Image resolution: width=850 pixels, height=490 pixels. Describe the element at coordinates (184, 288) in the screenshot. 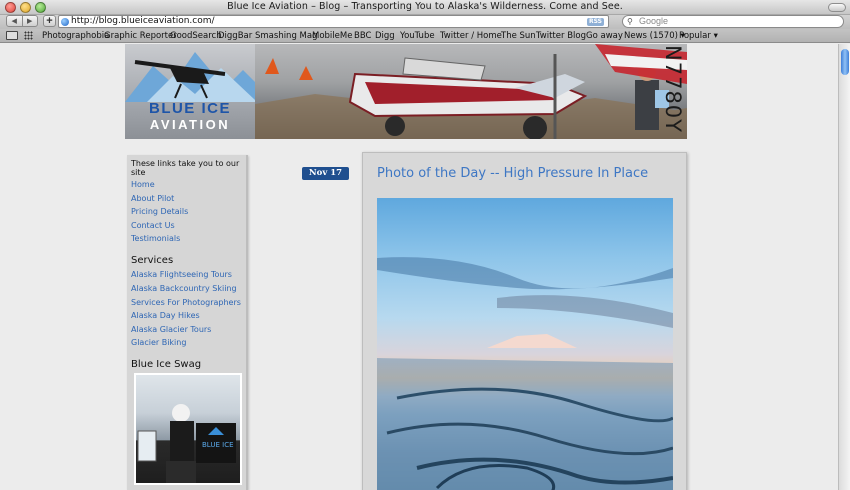

I see `service-link-backcountry-skiing: Alaska Backcountry Skiing` at that location.